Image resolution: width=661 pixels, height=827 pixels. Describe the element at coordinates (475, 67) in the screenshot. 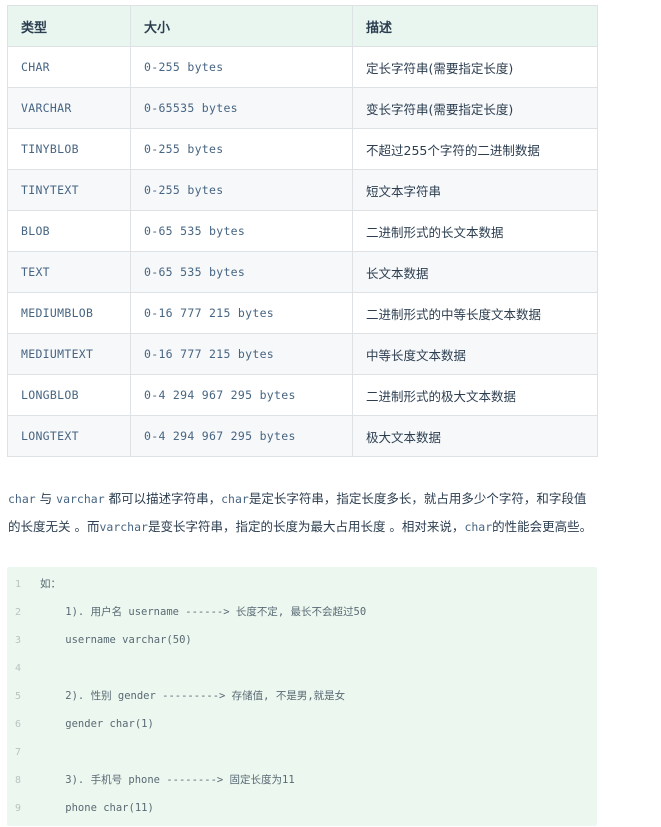

I see `cell-description: 定长字符串(需要指定长度)` at that location.